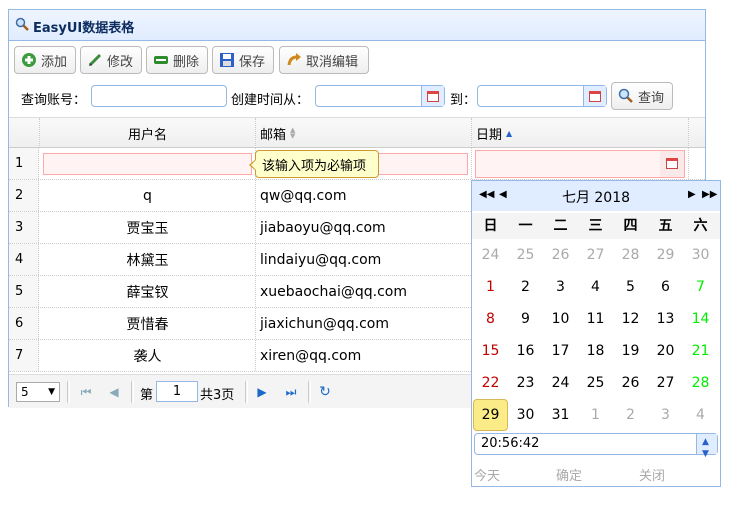  I want to click on today-button: 今天, so click(487, 474).